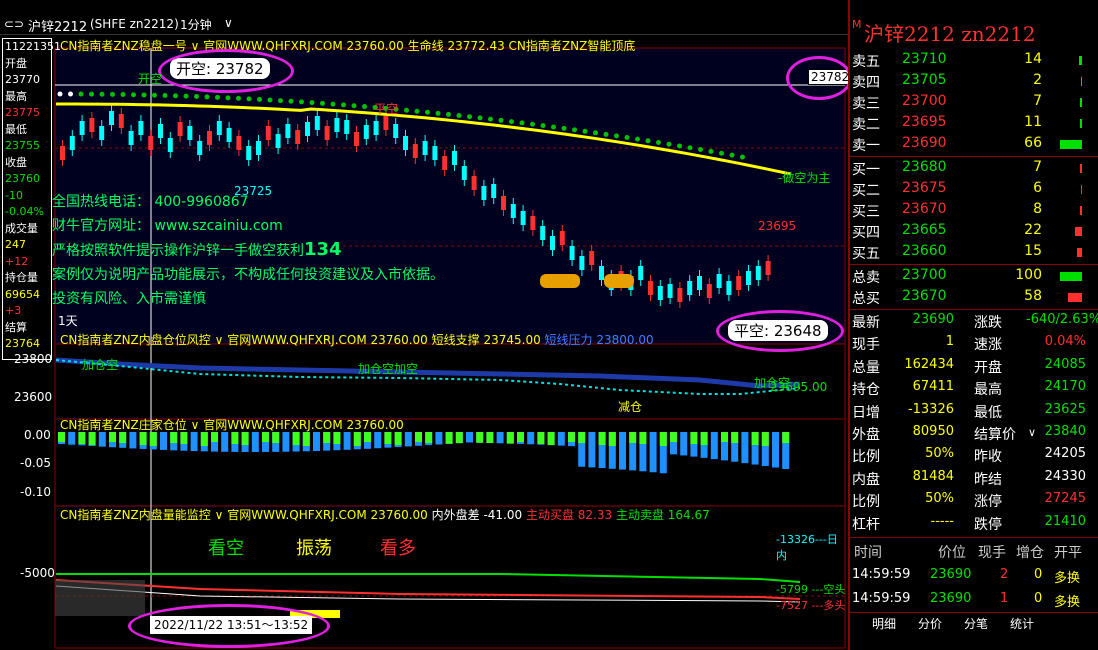  Describe the element at coordinates (123, 46) in the screenshot. I see `indicator-name: CN指南者ZNZ稳盘一号` at that location.